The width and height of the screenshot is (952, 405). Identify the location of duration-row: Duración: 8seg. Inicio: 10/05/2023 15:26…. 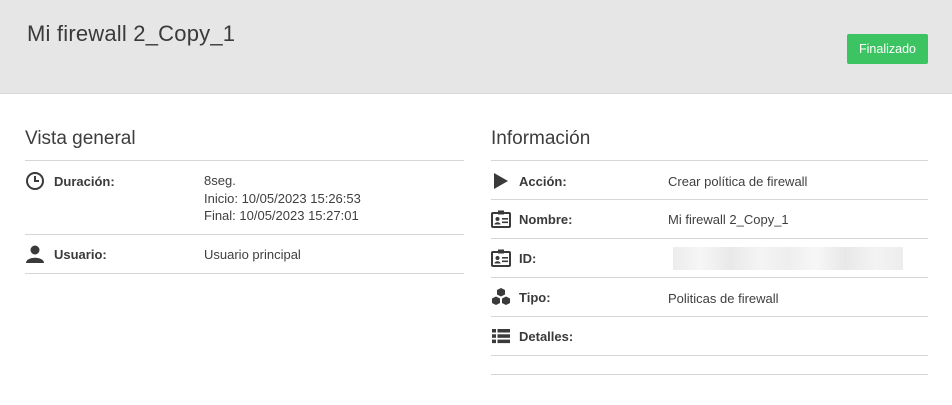
(244, 198).